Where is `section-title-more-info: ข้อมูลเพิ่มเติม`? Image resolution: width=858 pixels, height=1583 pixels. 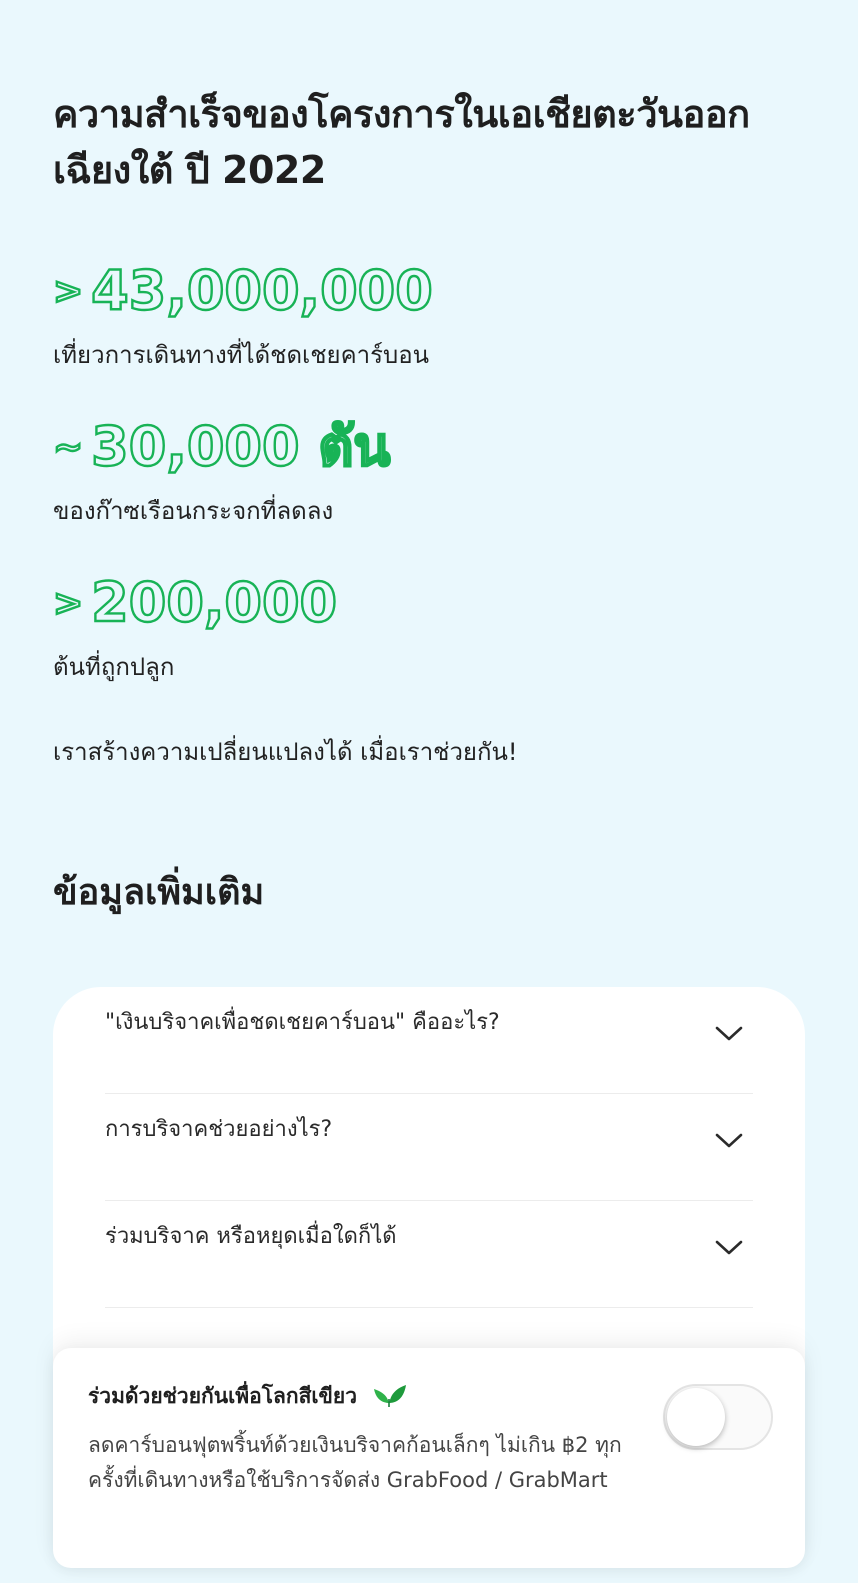 section-title-more-info: ข้อมูลเพิ่มเติม is located at coordinates (159, 892).